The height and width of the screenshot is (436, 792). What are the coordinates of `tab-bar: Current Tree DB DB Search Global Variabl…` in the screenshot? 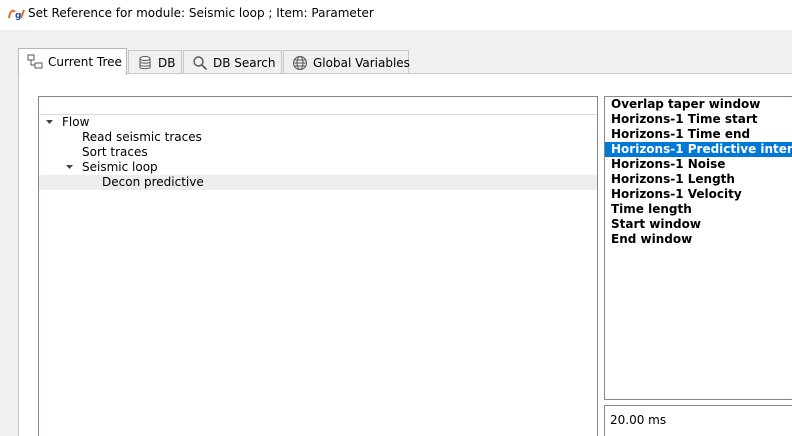 It's located at (218, 61).